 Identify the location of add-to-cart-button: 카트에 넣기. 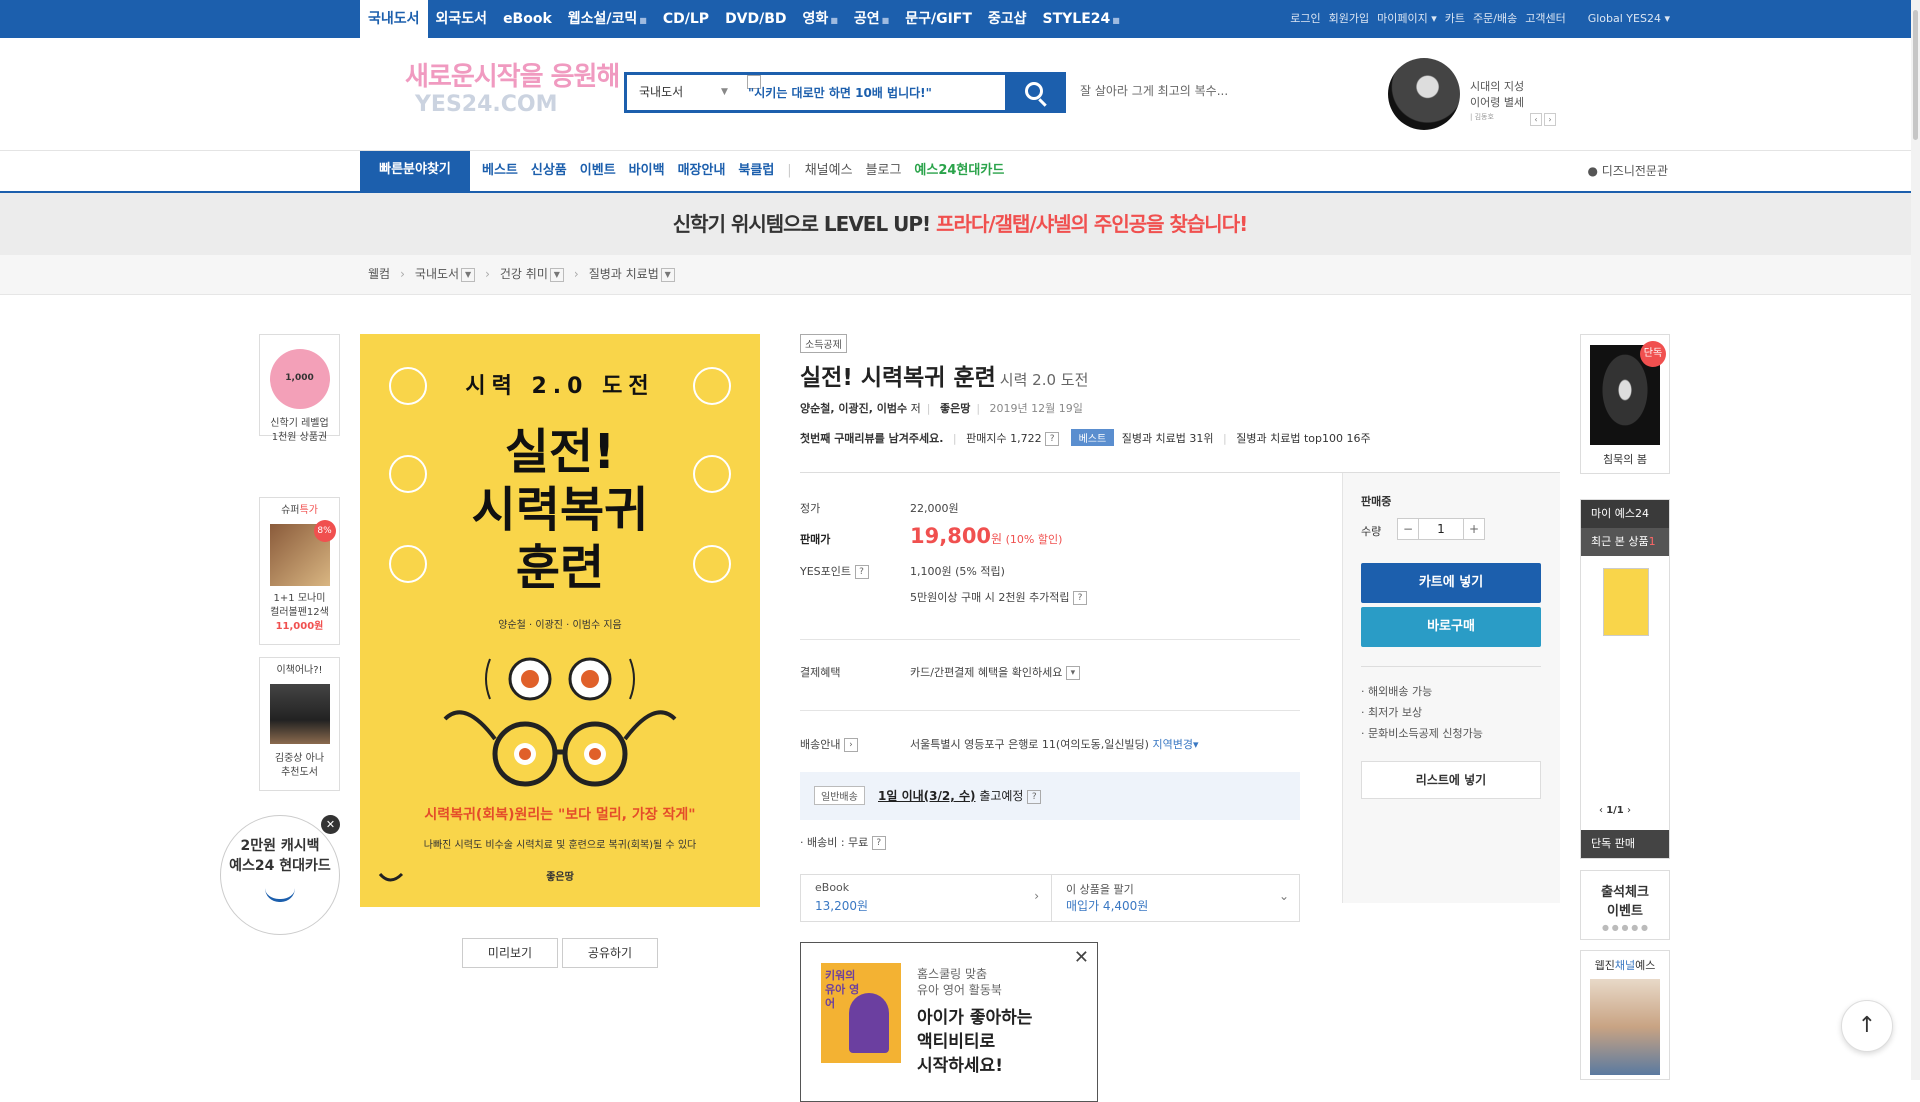
(1451, 583).